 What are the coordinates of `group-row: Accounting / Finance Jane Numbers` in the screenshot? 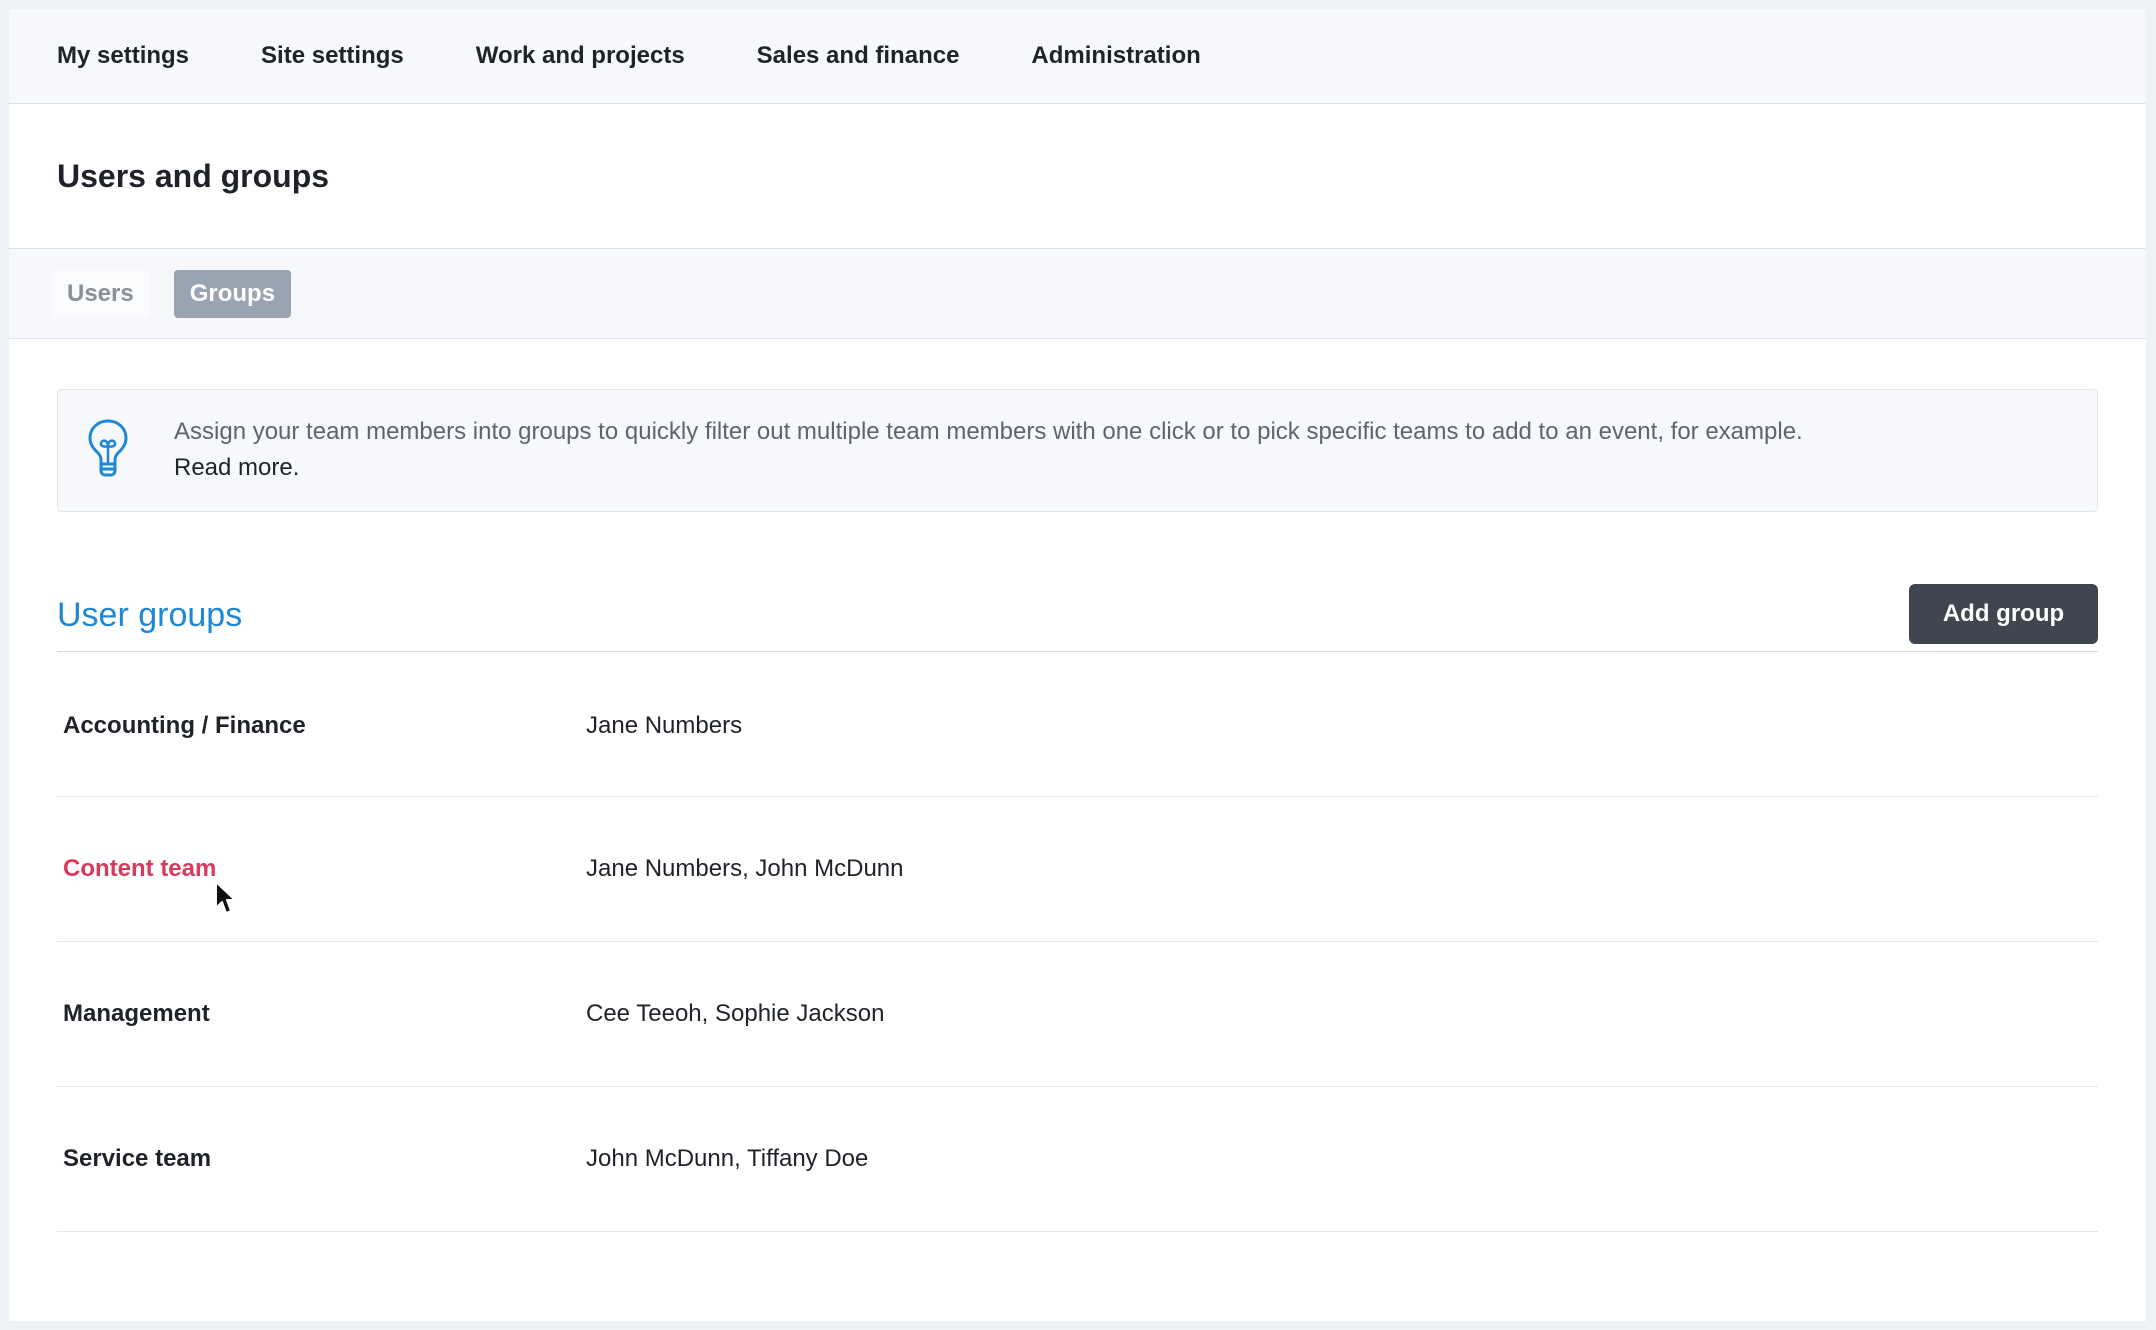 It's located at (1077, 724).